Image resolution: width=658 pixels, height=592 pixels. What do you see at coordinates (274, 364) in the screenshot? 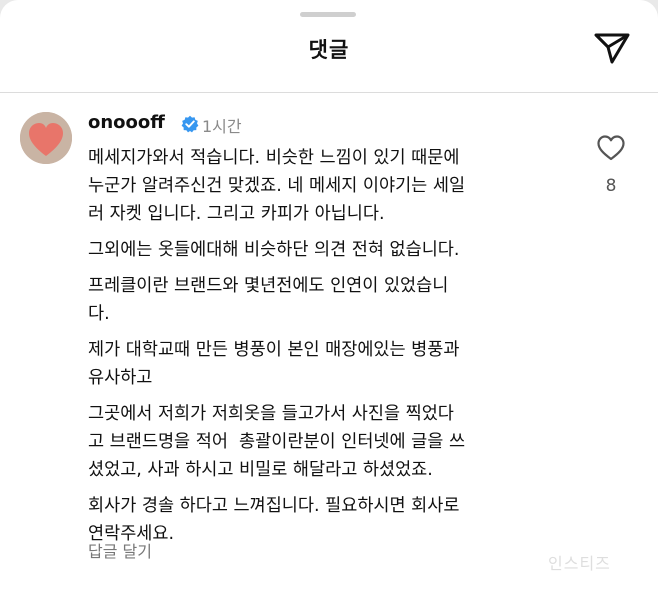
I see `comment-paragraph: 제가 대학교때 만든 병풍이 본인 매장에있는 병풍과 유사하고` at bounding box center [274, 364].